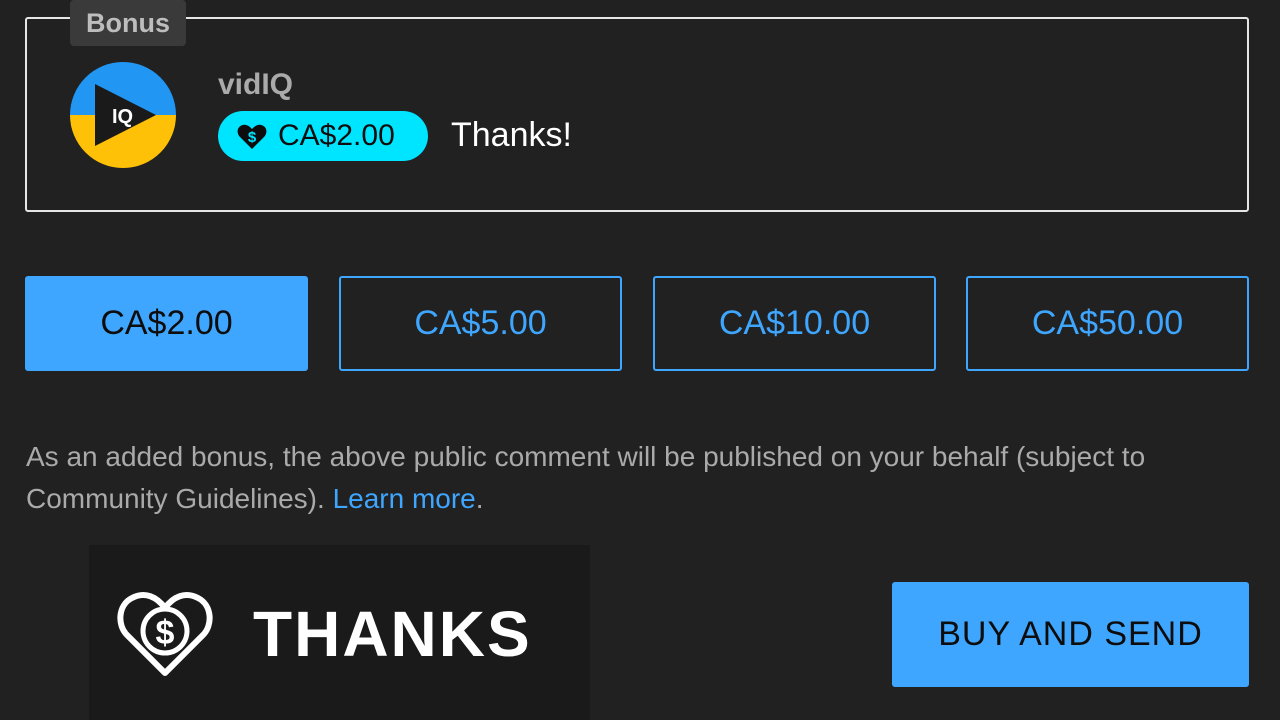  Describe the element at coordinates (1070, 634) in the screenshot. I see `buy-and-send-button: BUY AND SEND` at that location.